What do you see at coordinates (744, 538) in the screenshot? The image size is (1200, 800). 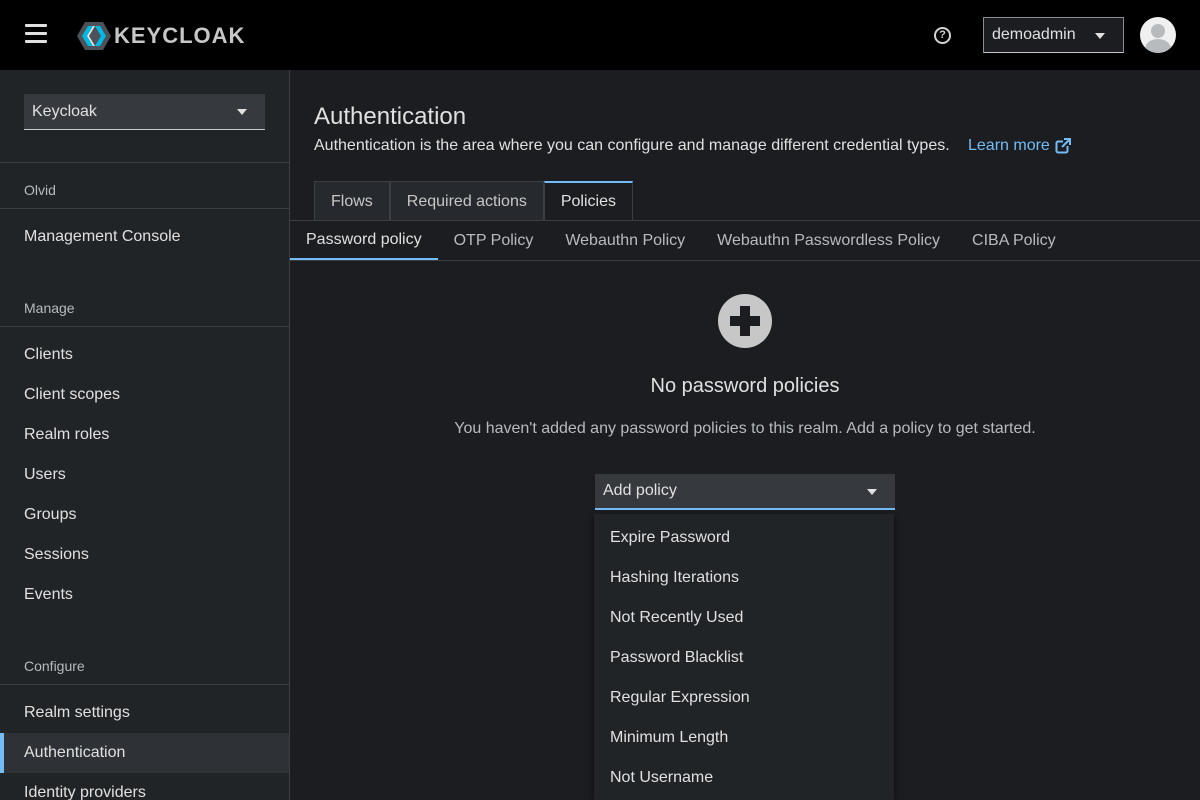 I see `menu-item-expire-password: Expire Password` at bounding box center [744, 538].